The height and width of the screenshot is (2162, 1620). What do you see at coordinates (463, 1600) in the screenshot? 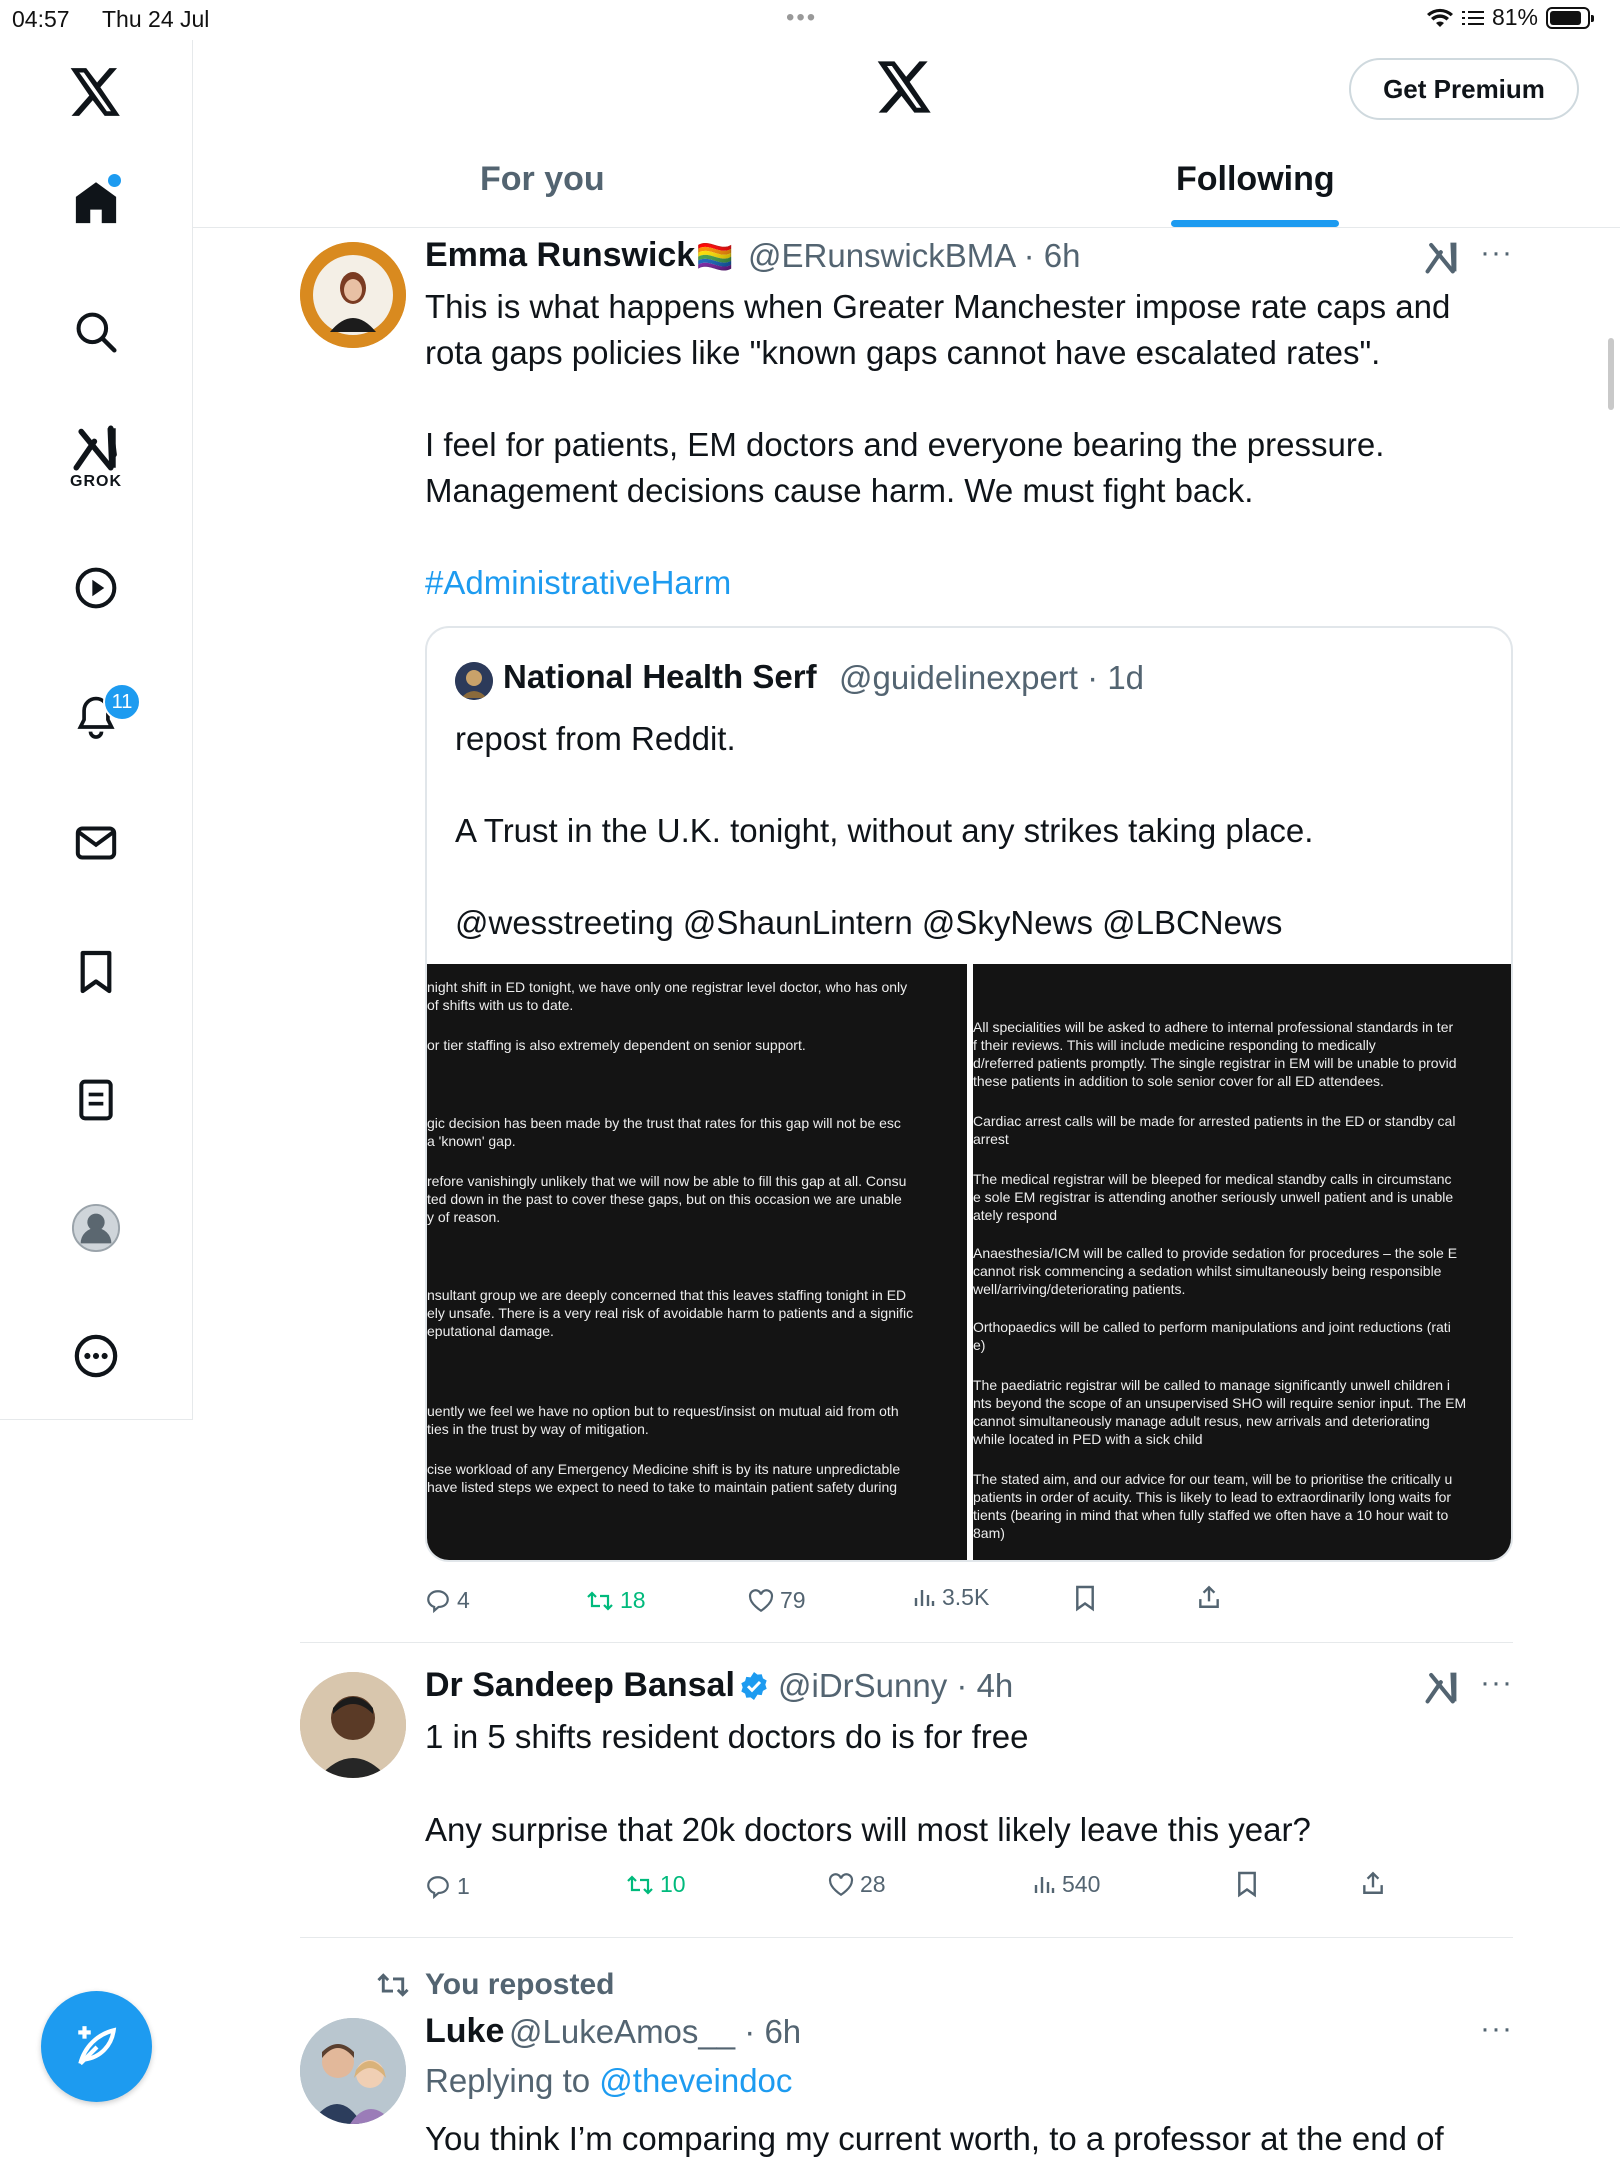
I see `reply-count: 4` at bounding box center [463, 1600].